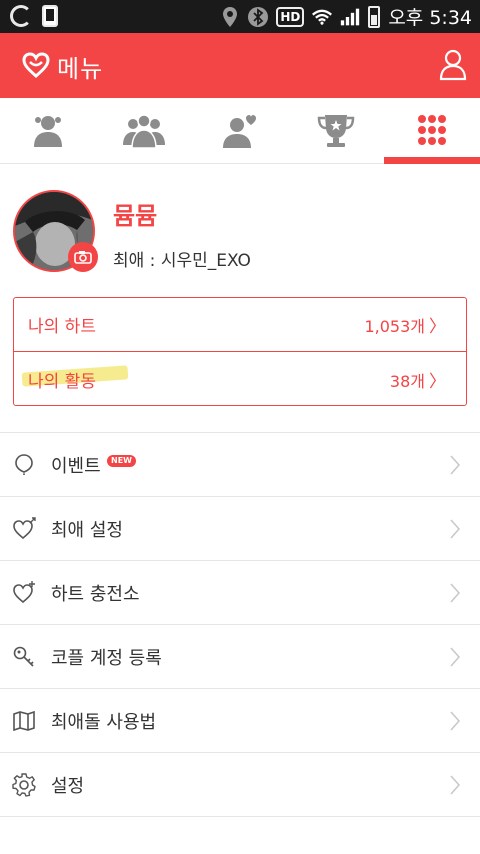 The image size is (480, 854). I want to click on profile-favorite: 최애 : 시우민_EXO, so click(182, 261).